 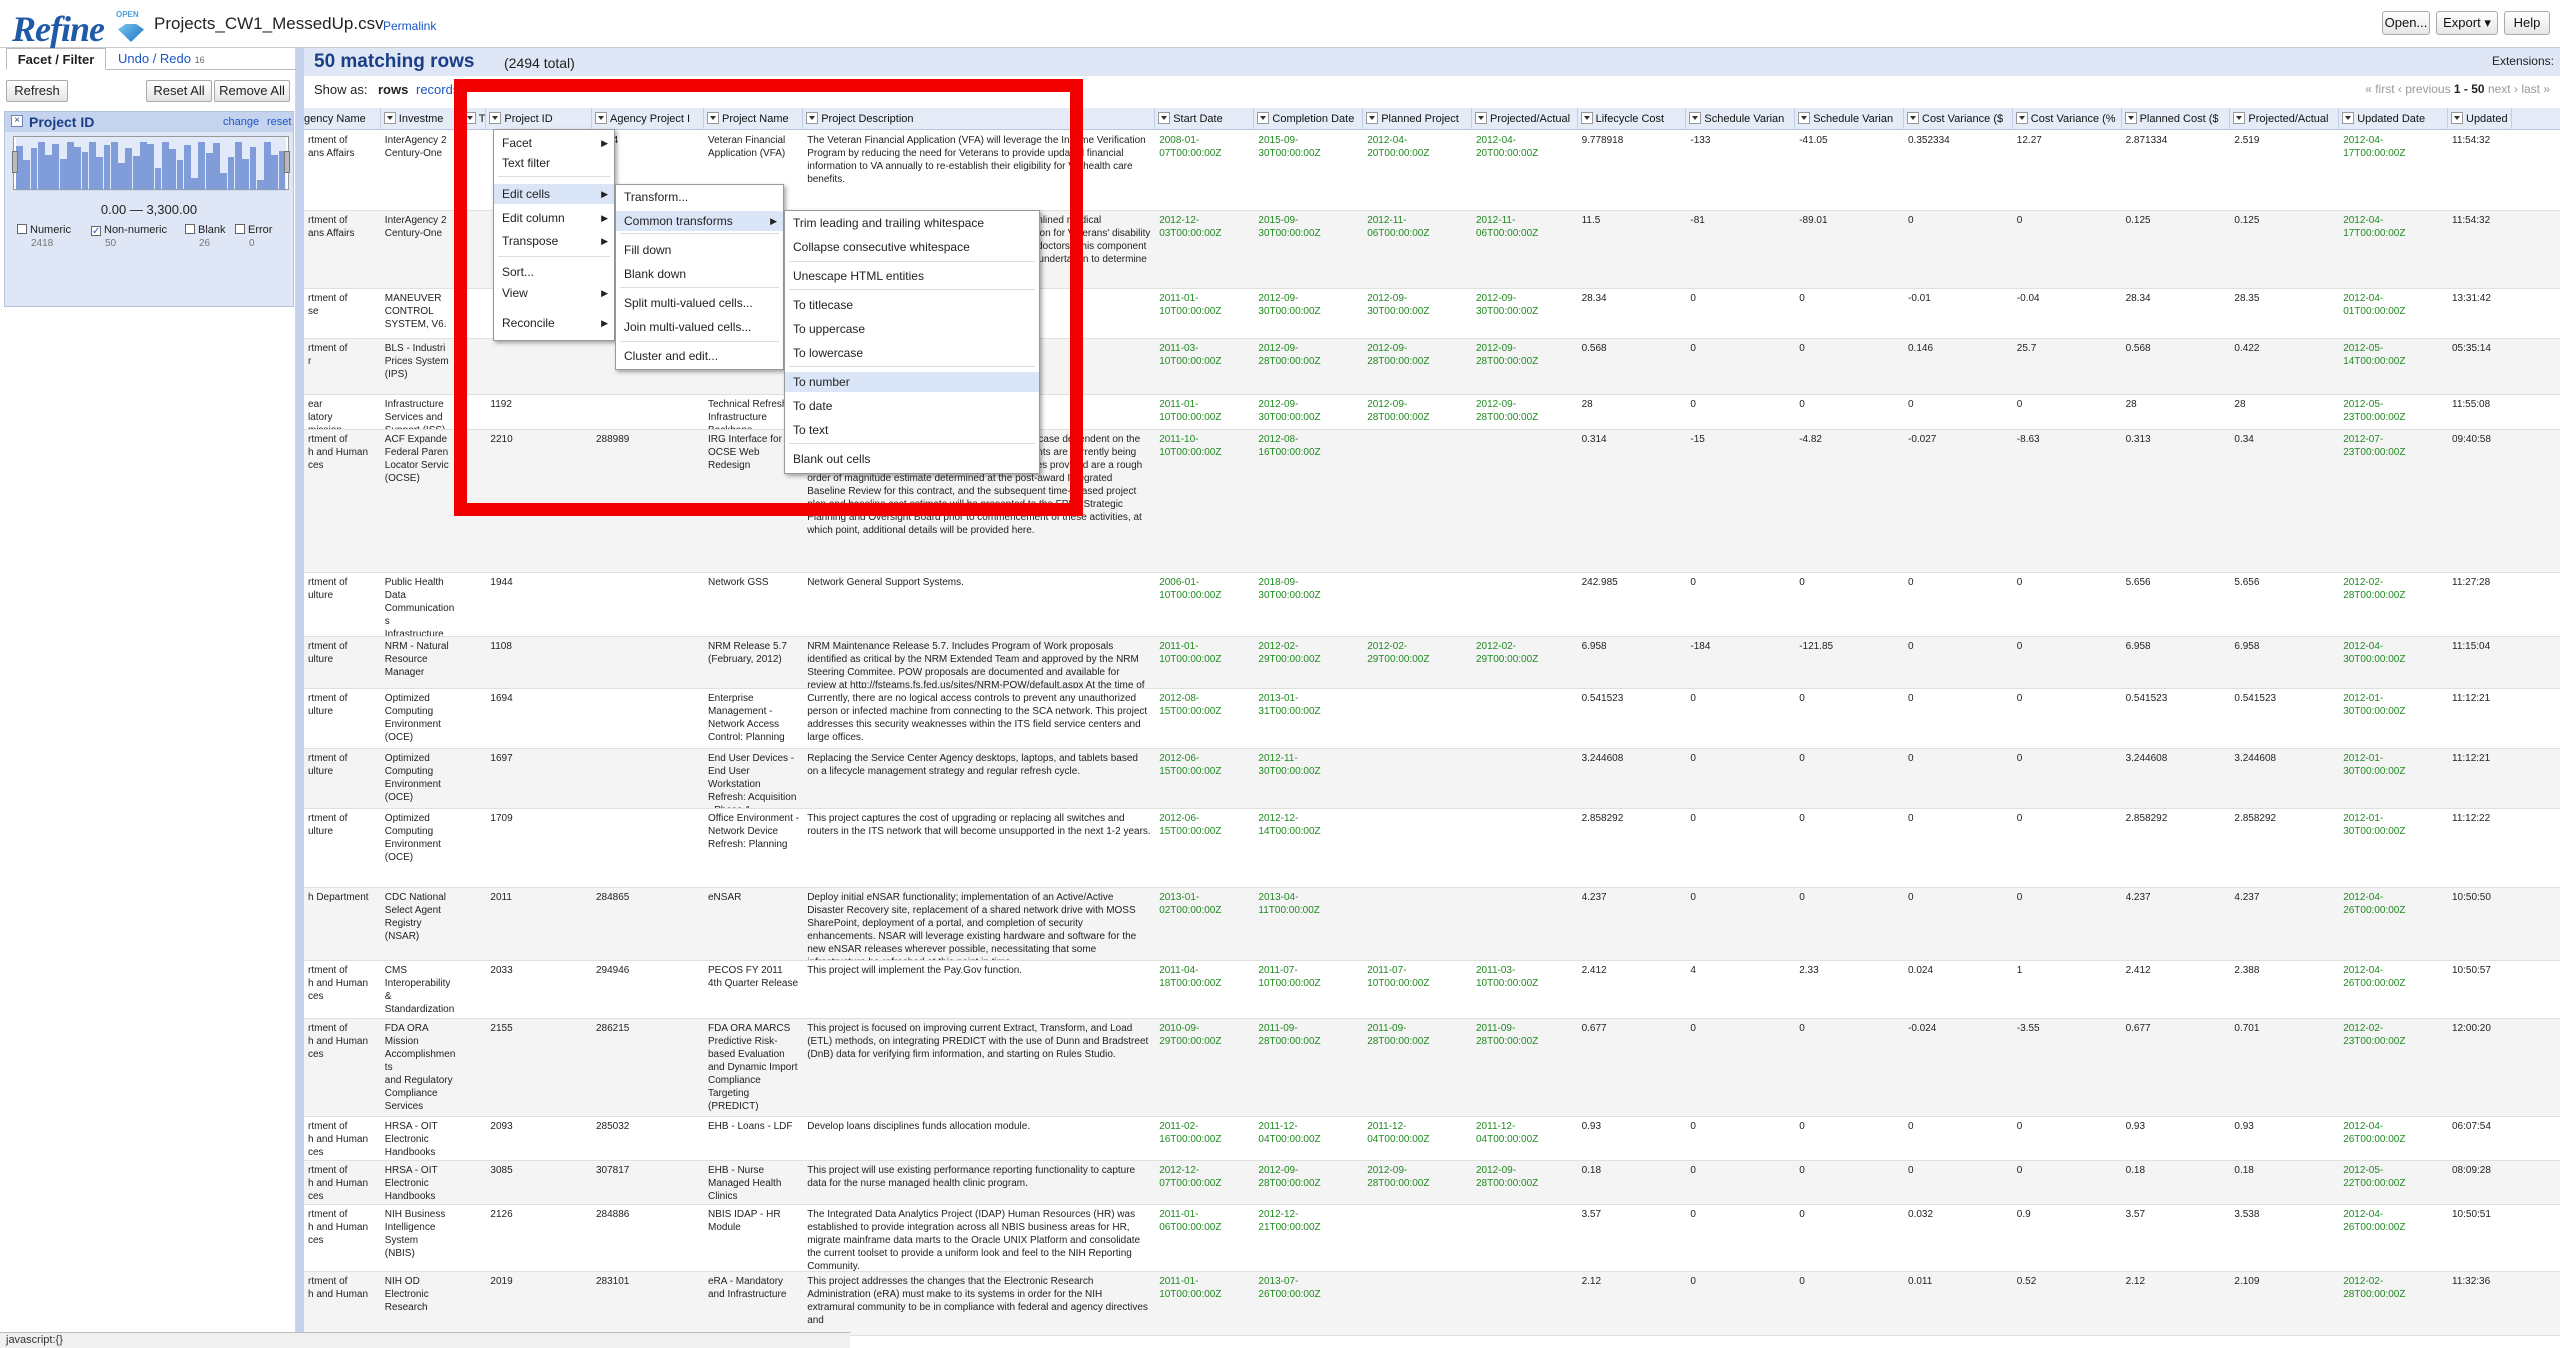 What do you see at coordinates (2480, 780) in the screenshot?
I see `table-cell: 11:12:21` at bounding box center [2480, 780].